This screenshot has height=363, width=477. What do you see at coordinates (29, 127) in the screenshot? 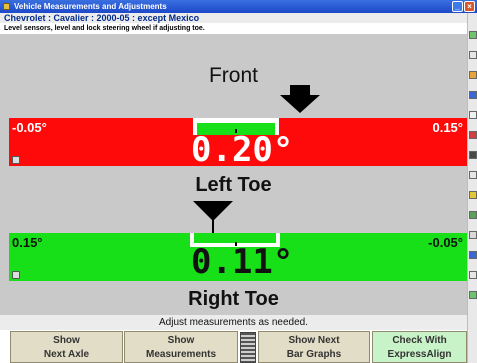
I see `left-toe-min: -0.05°` at bounding box center [29, 127].